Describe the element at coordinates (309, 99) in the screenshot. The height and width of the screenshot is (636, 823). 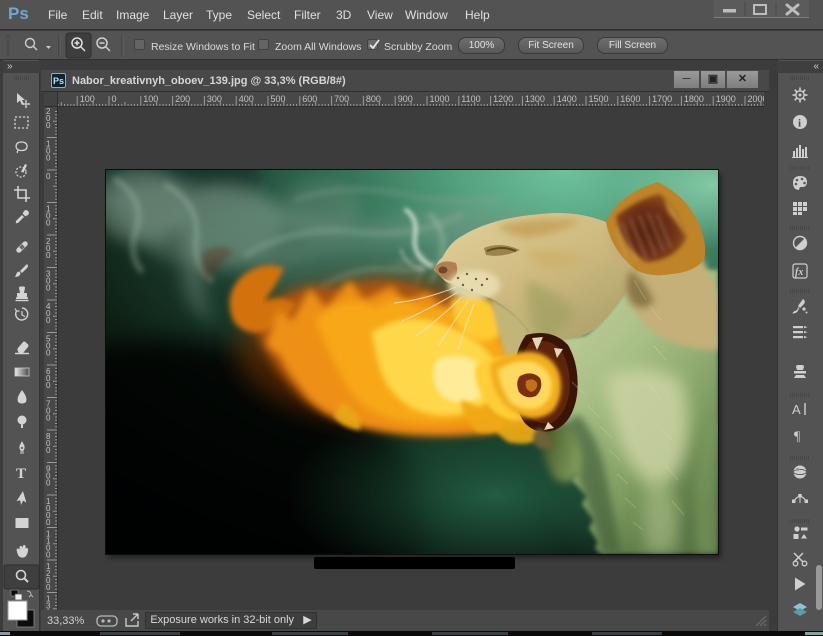
I see `svg-text: 600` at that location.